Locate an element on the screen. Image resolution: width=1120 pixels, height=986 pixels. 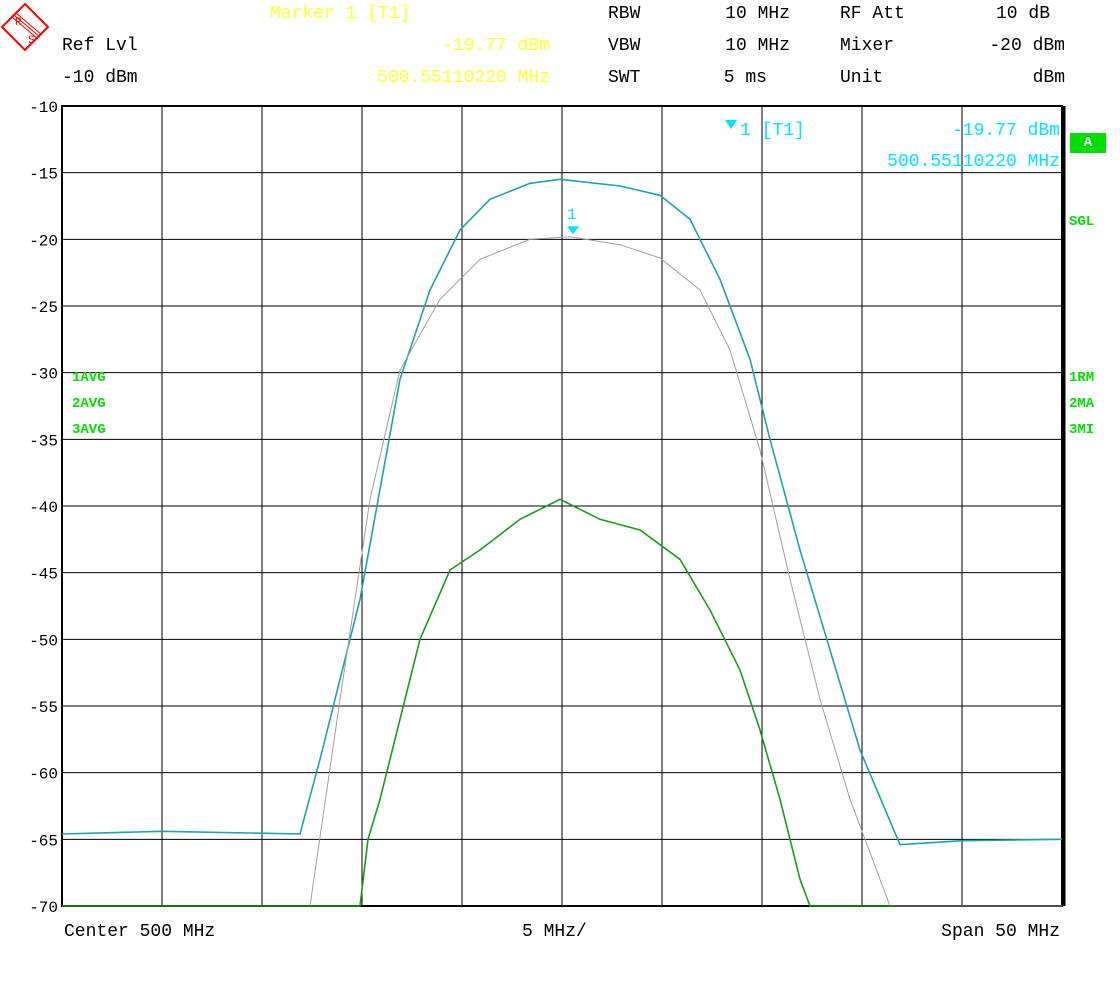
ref-lvl-label: Ref Lvl is located at coordinates (100, 46).